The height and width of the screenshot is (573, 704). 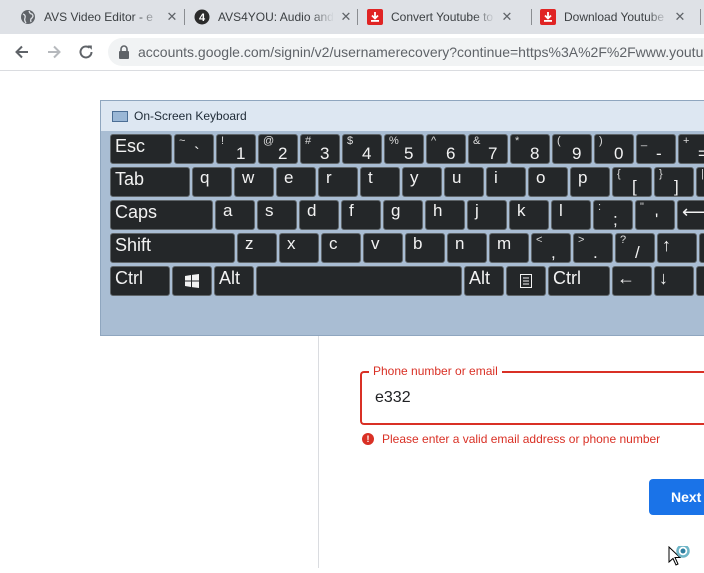 I want to click on key-label: t, so click(x=370, y=177).